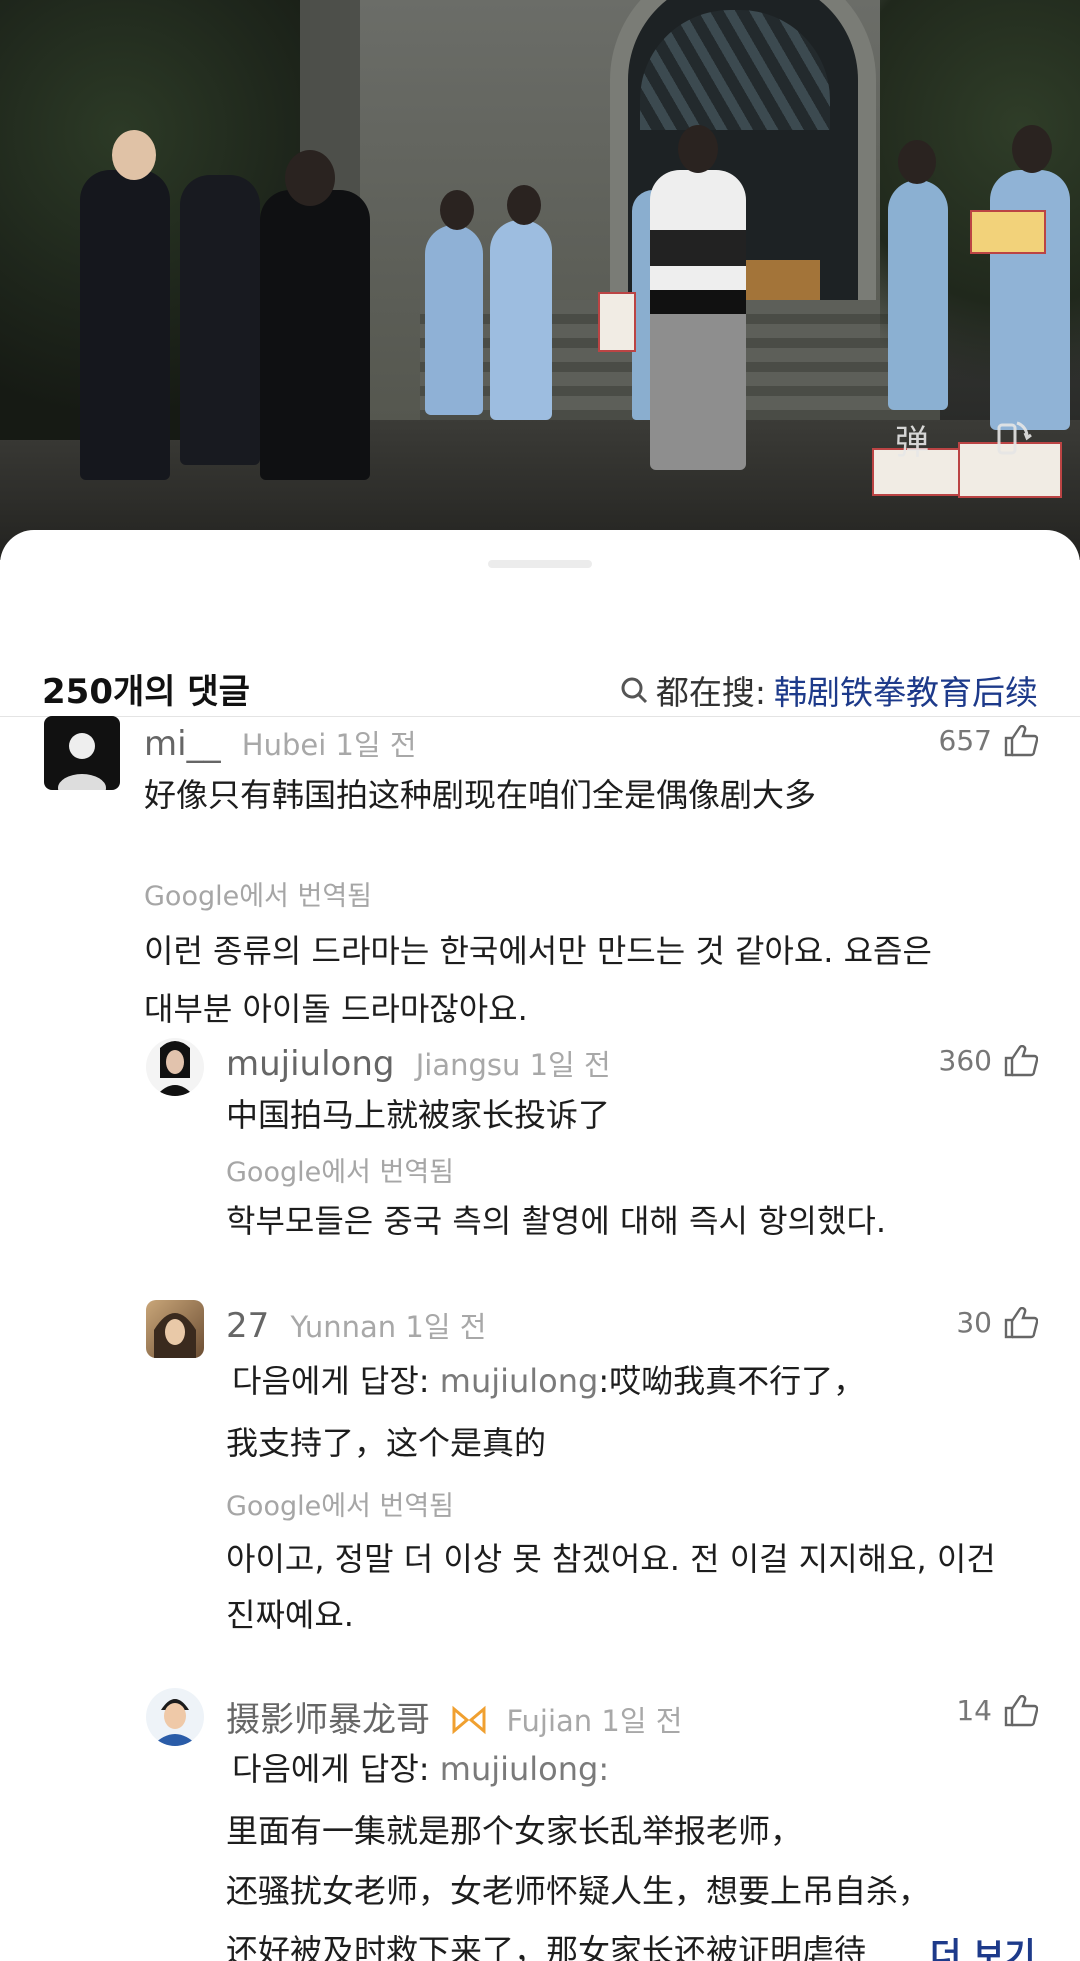 The image size is (1080, 1961). I want to click on trending-query: 韩剧铁拳教育后续, so click(906, 690).